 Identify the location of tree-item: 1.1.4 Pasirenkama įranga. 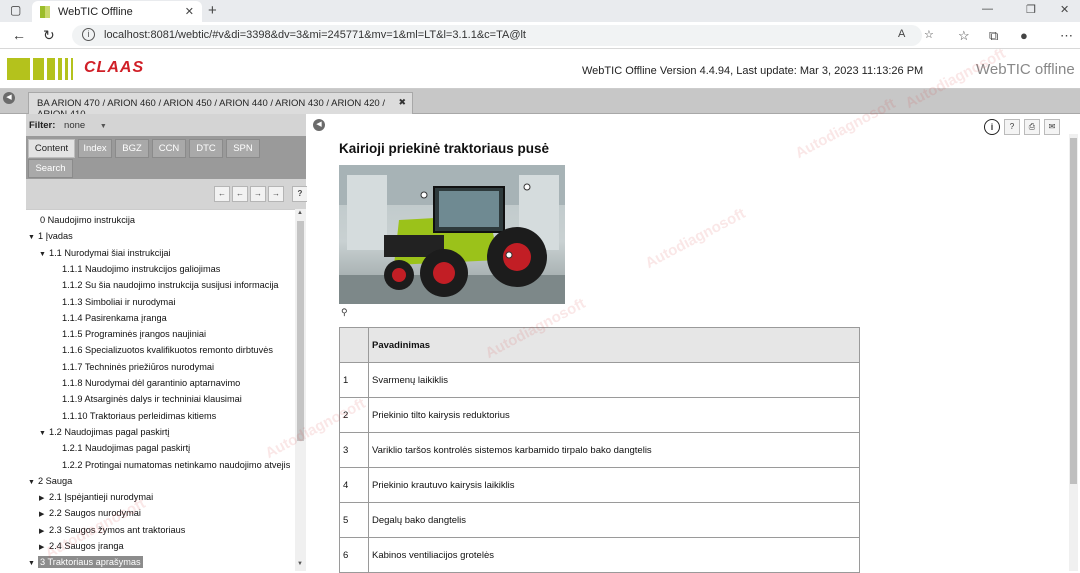
(114, 318).